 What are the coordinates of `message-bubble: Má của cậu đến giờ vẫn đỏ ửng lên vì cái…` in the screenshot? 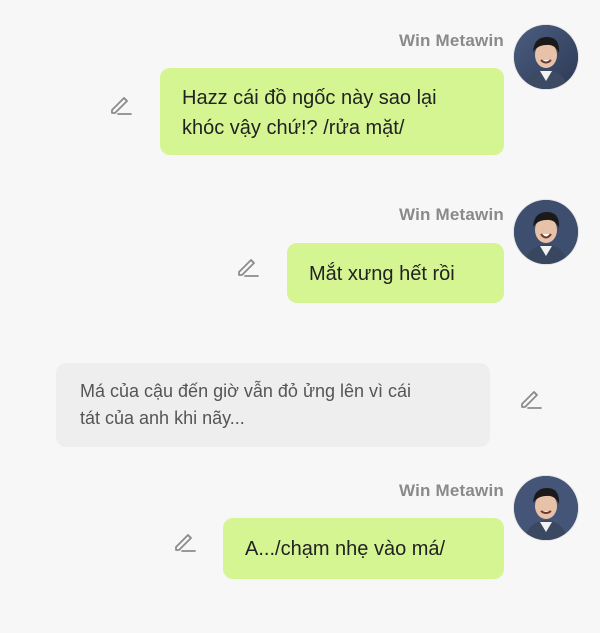 It's located at (273, 405).